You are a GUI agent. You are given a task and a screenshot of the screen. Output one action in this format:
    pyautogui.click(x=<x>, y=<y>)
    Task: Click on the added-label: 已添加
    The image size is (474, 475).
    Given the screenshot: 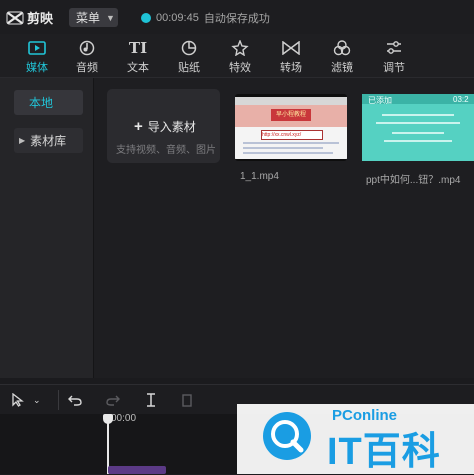 What is the action you would take?
    pyautogui.click(x=380, y=100)
    